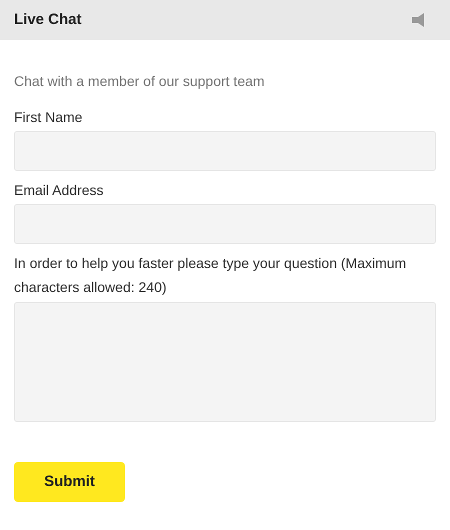  Describe the element at coordinates (69, 482) in the screenshot. I see `submit-button: Submit` at that location.